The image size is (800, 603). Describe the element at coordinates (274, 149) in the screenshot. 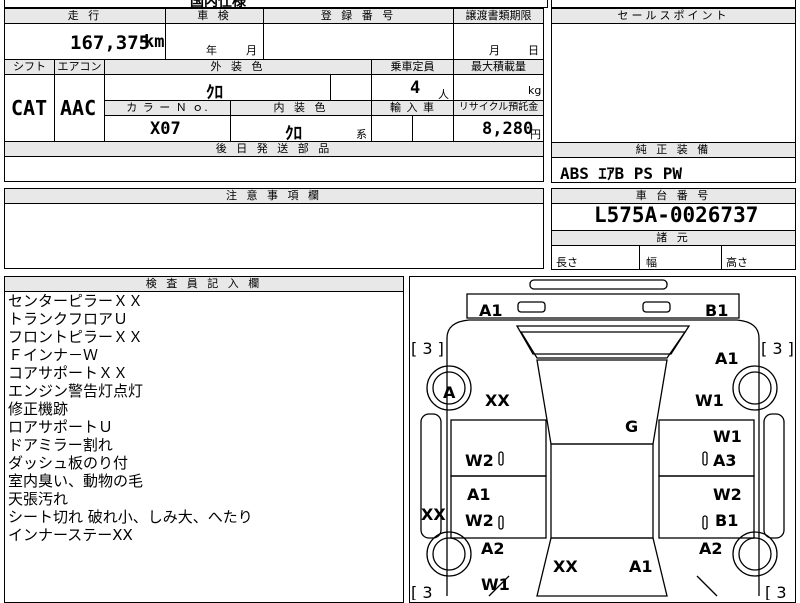

I see `later-parts-header: 後 日 発 送 部 品` at that location.